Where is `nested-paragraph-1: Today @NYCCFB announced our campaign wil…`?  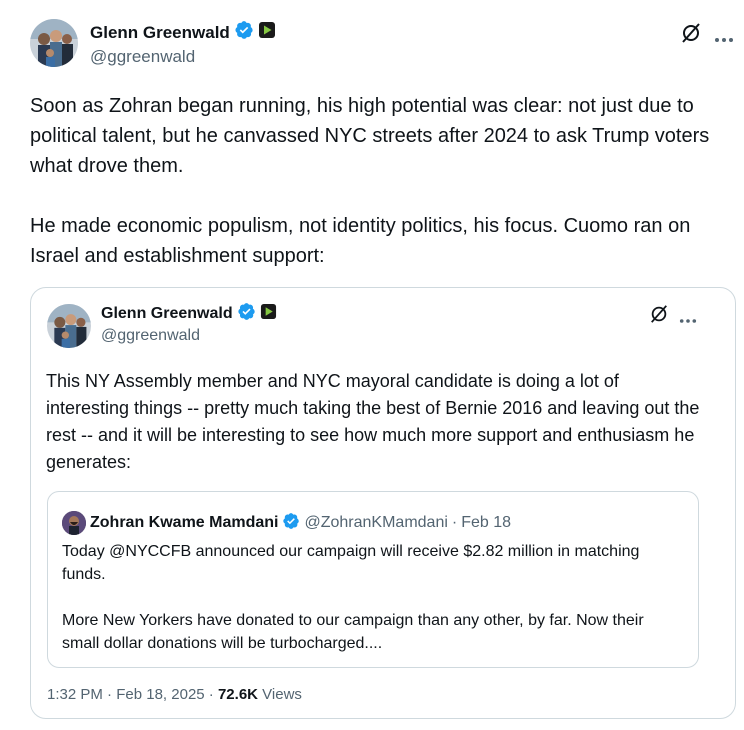
nested-paragraph-1: Today @NYCCFB announced our campaign wil… is located at coordinates (351, 563).